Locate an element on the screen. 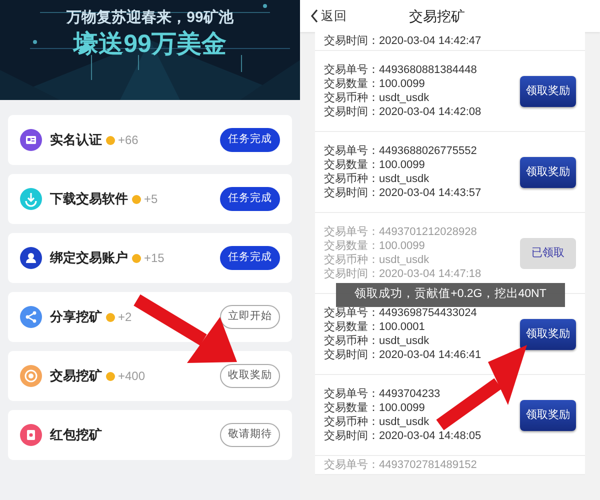 The height and width of the screenshot is (500, 600). task-button: 立即开始 is located at coordinates (250, 317).